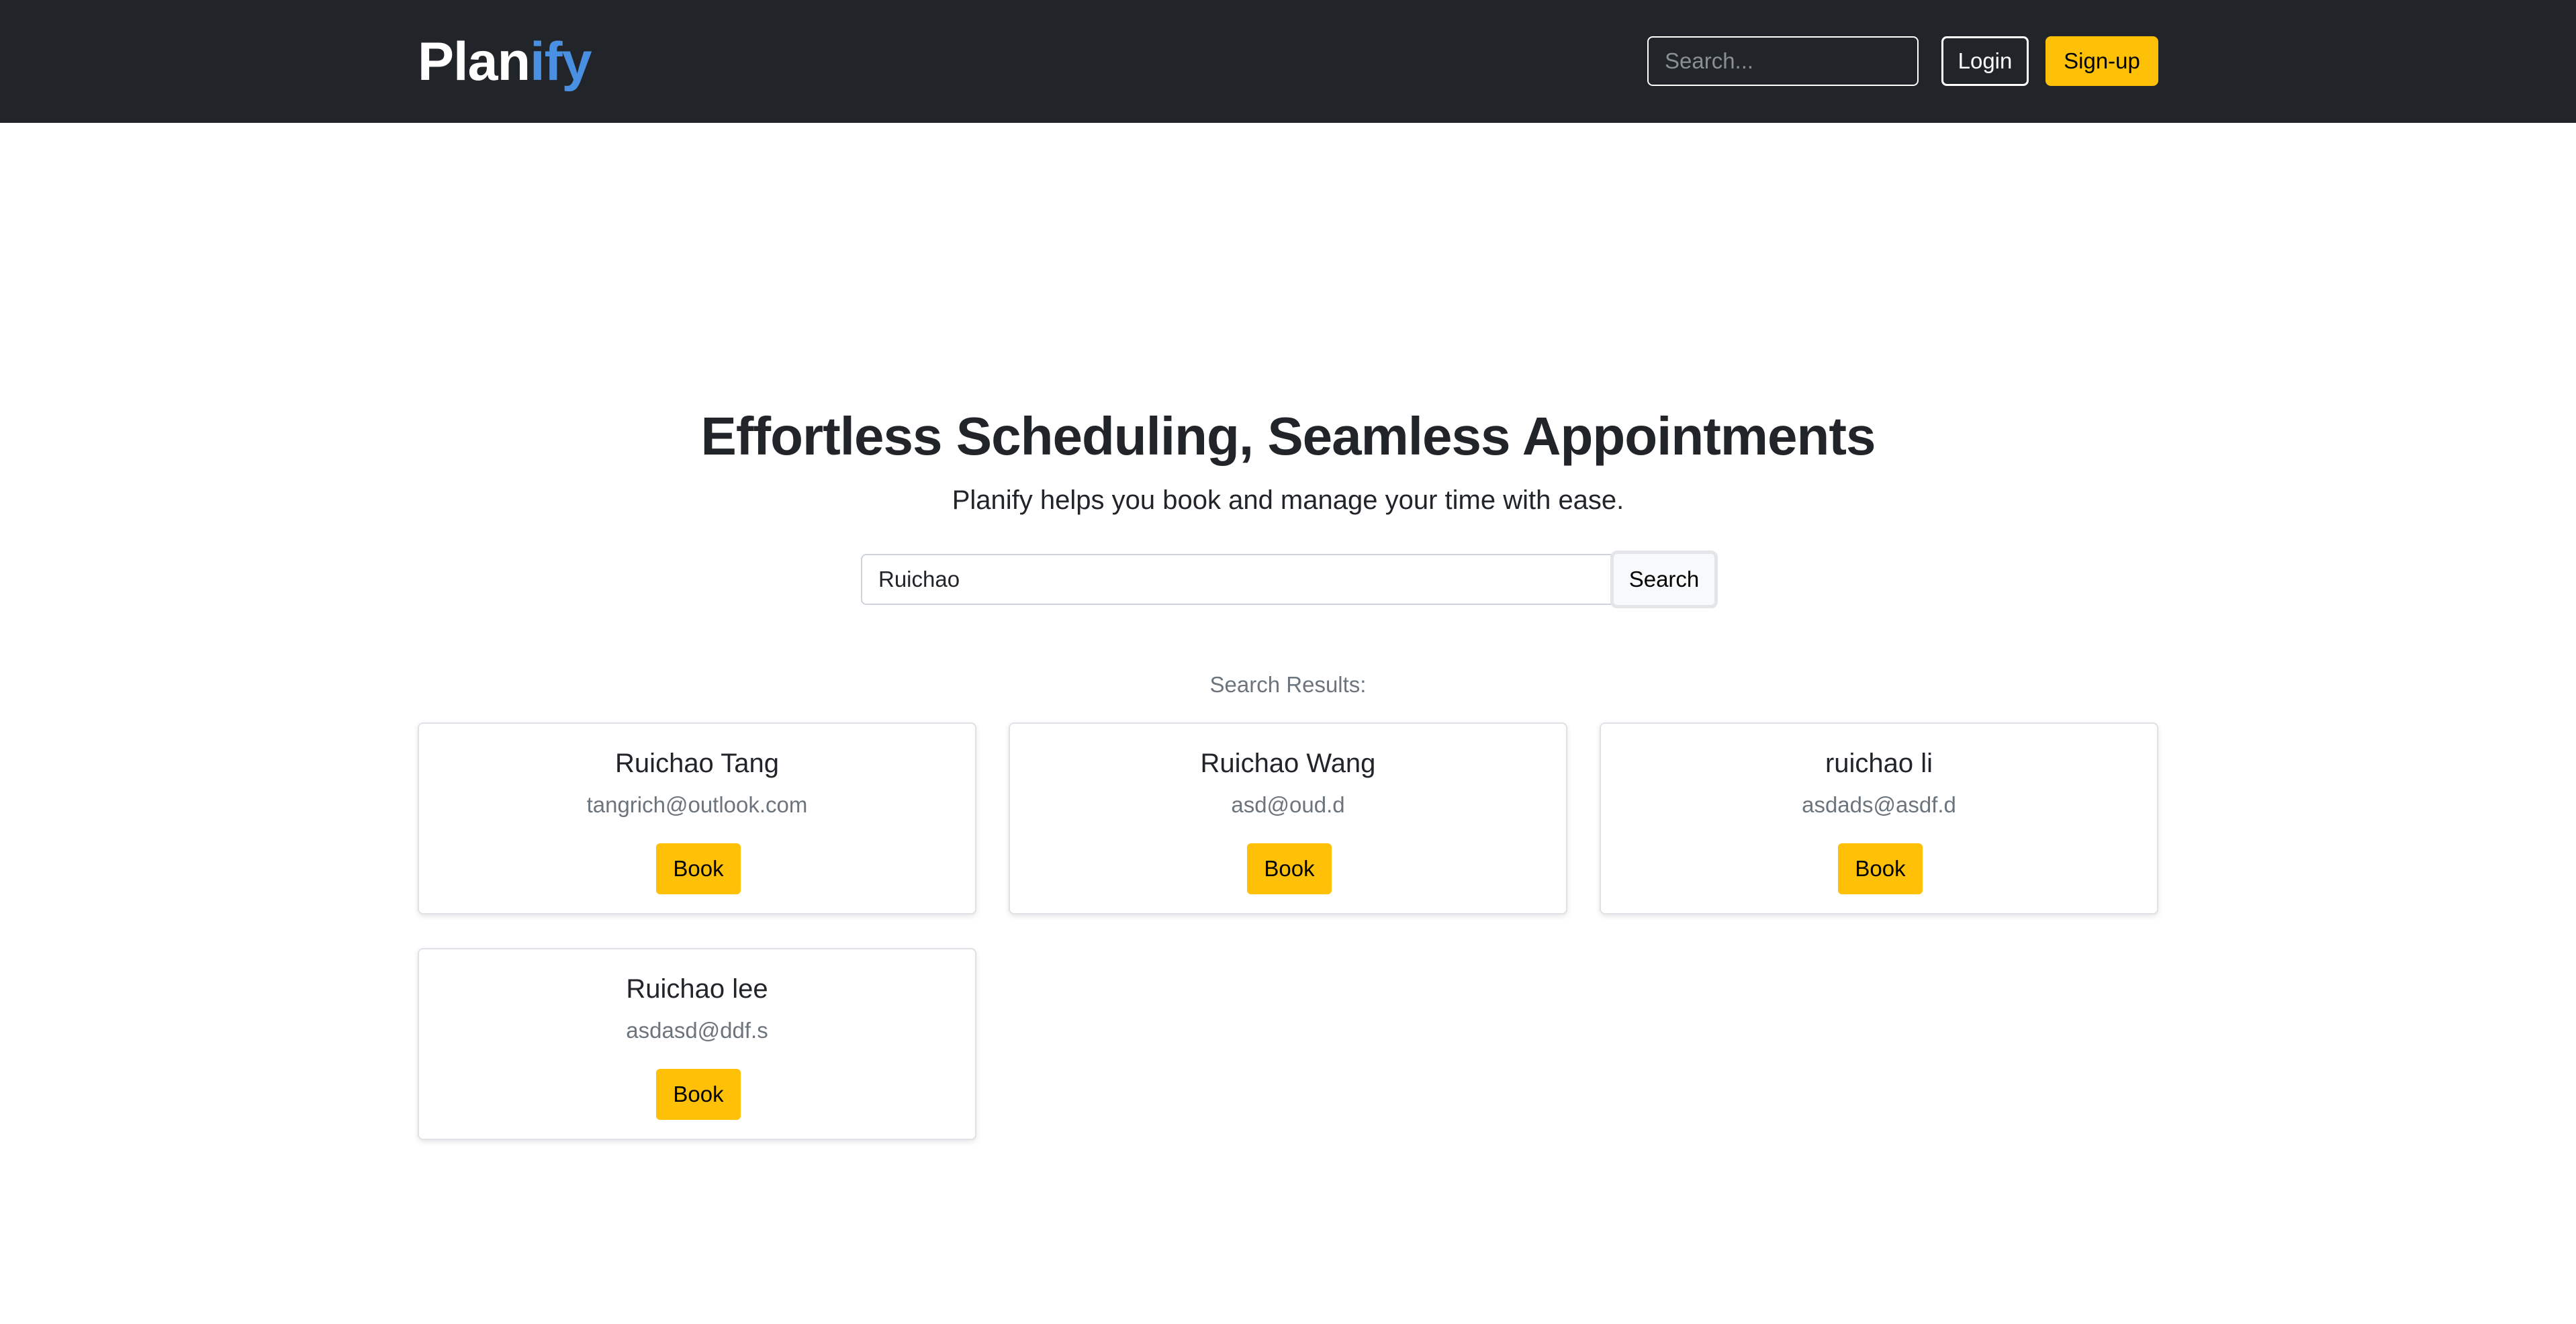 This screenshot has width=2576, height=1324. What do you see at coordinates (697, 1044) in the screenshot?
I see `result-card: Ruichao lee asdasd@ddf.s Book` at bounding box center [697, 1044].